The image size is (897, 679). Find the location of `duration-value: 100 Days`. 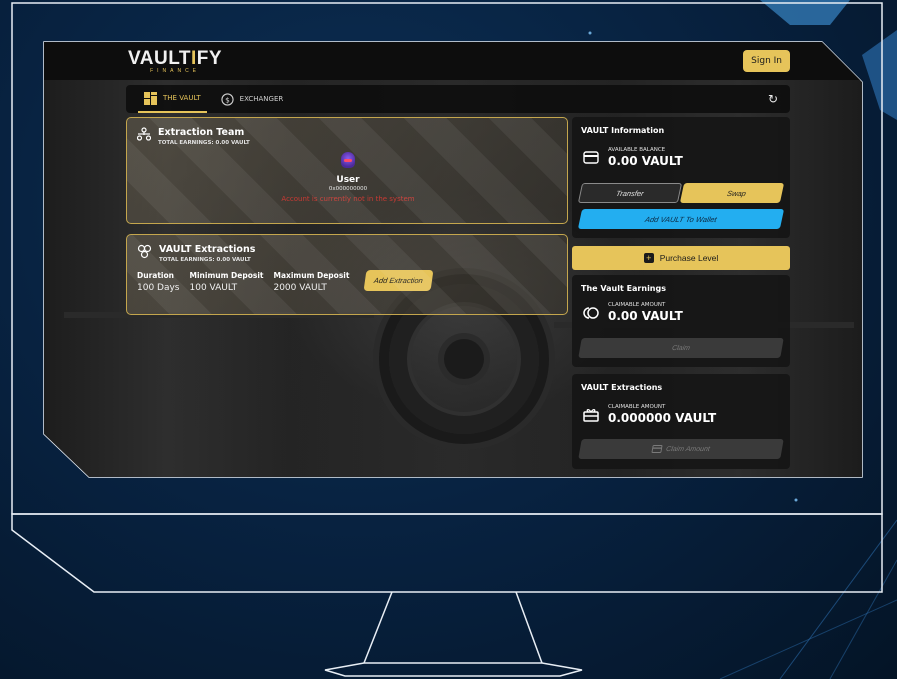

duration-value: 100 Days is located at coordinates (158, 288).